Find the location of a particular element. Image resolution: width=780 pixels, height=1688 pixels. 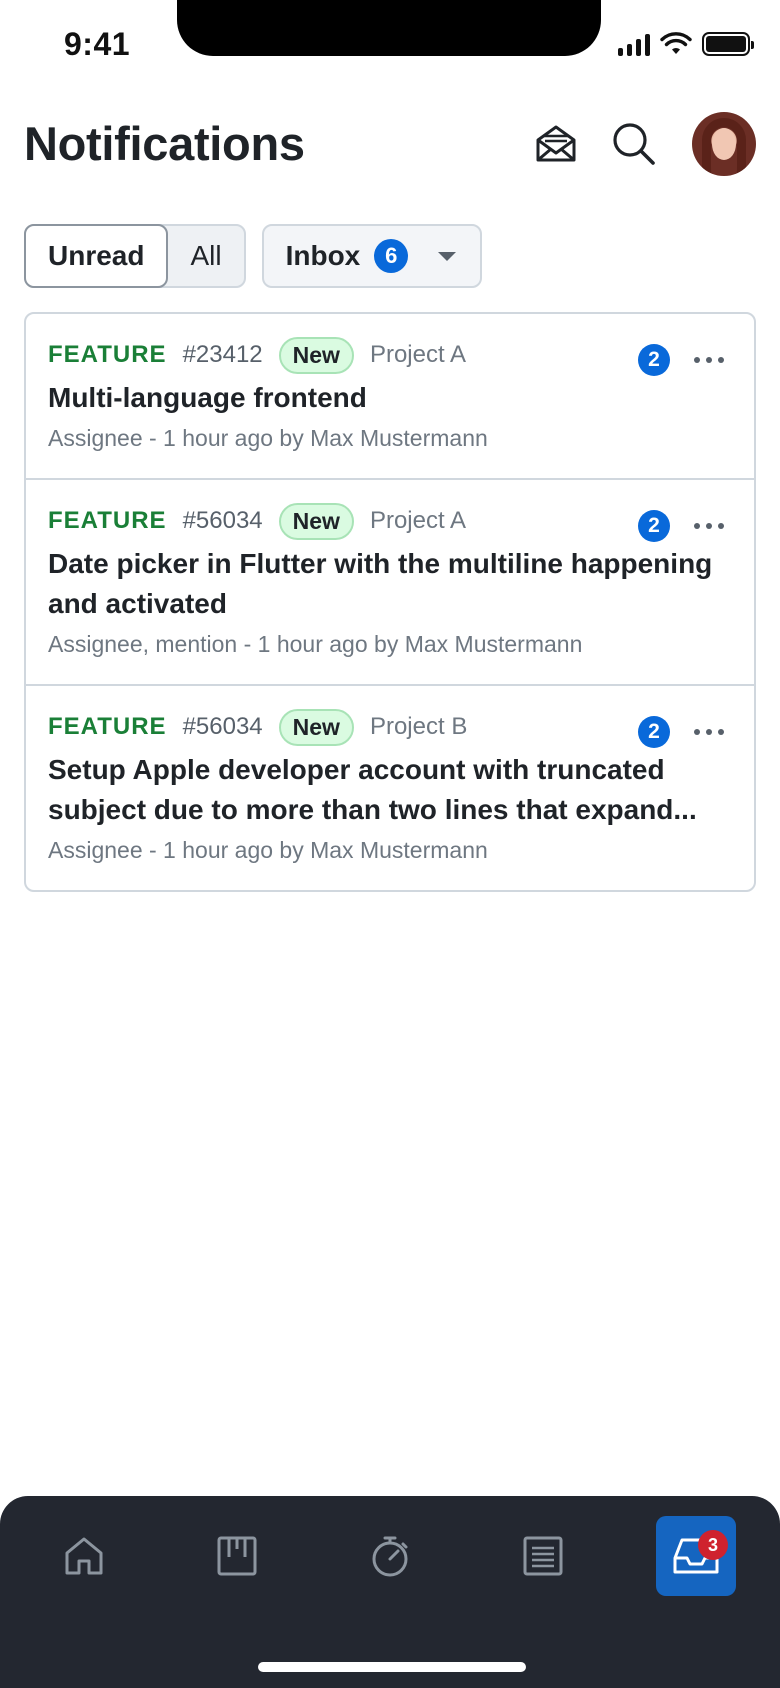

home-icon is located at coordinates (84, 1556).